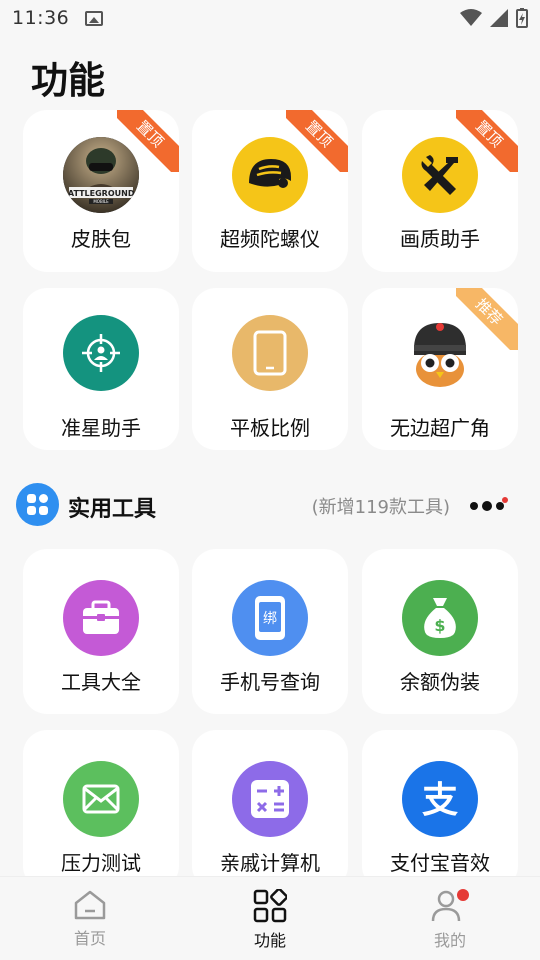 This screenshot has height=960, width=540. I want to click on section-header: 实用工具 (新增119款工具), so click(270, 505).